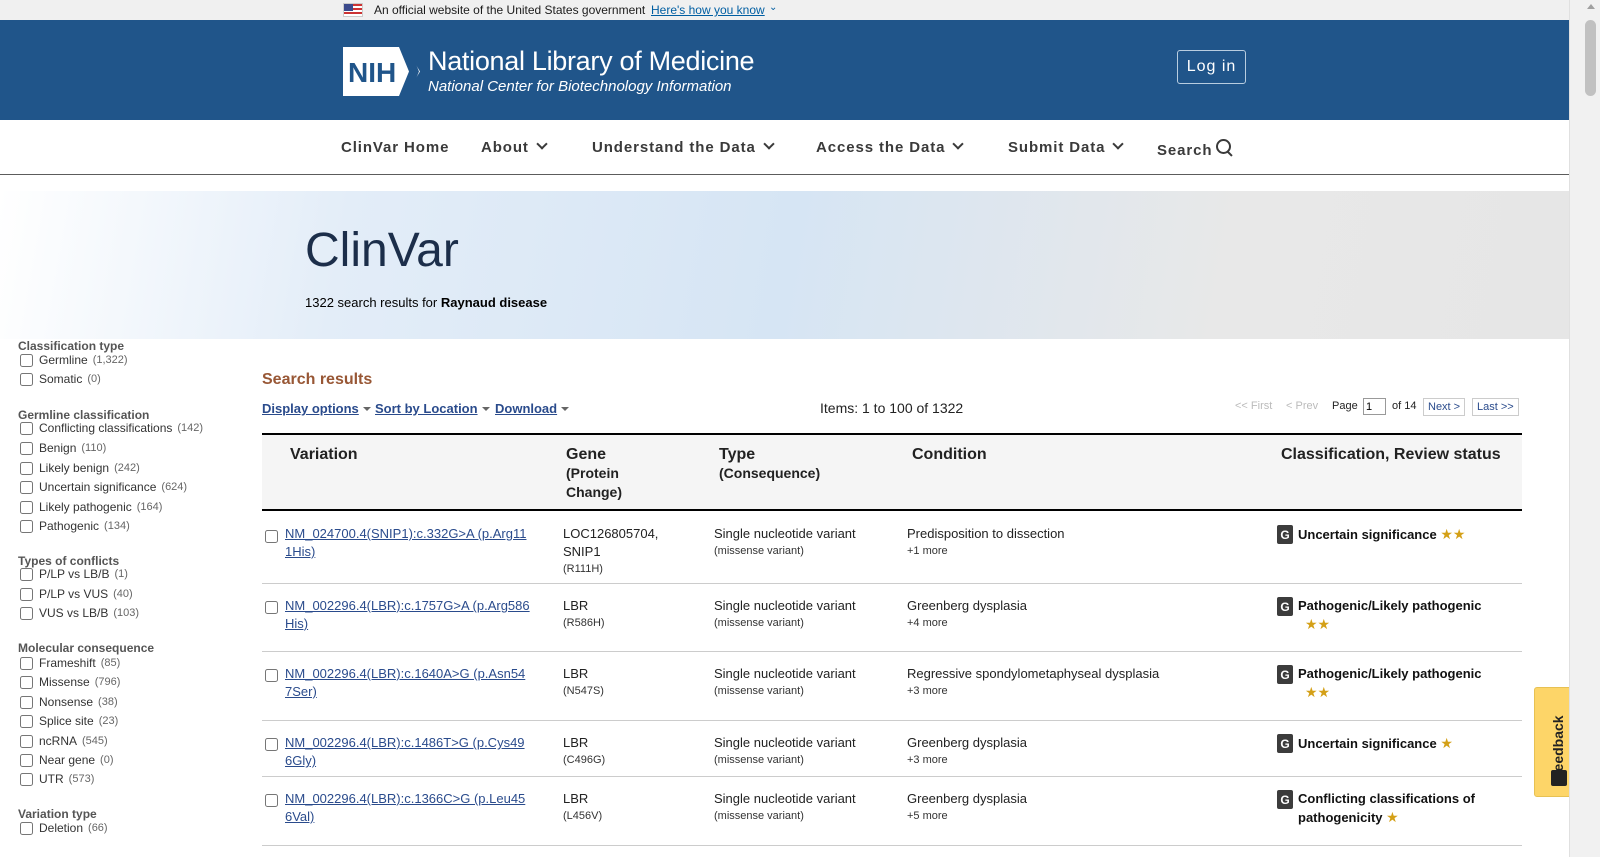 The height and width of the screenshot is (857, 1600). What do you see at coordinates (1254, 406) in the screenshot?
I see `pager-first: << First` at bounding box center [1254, 406].